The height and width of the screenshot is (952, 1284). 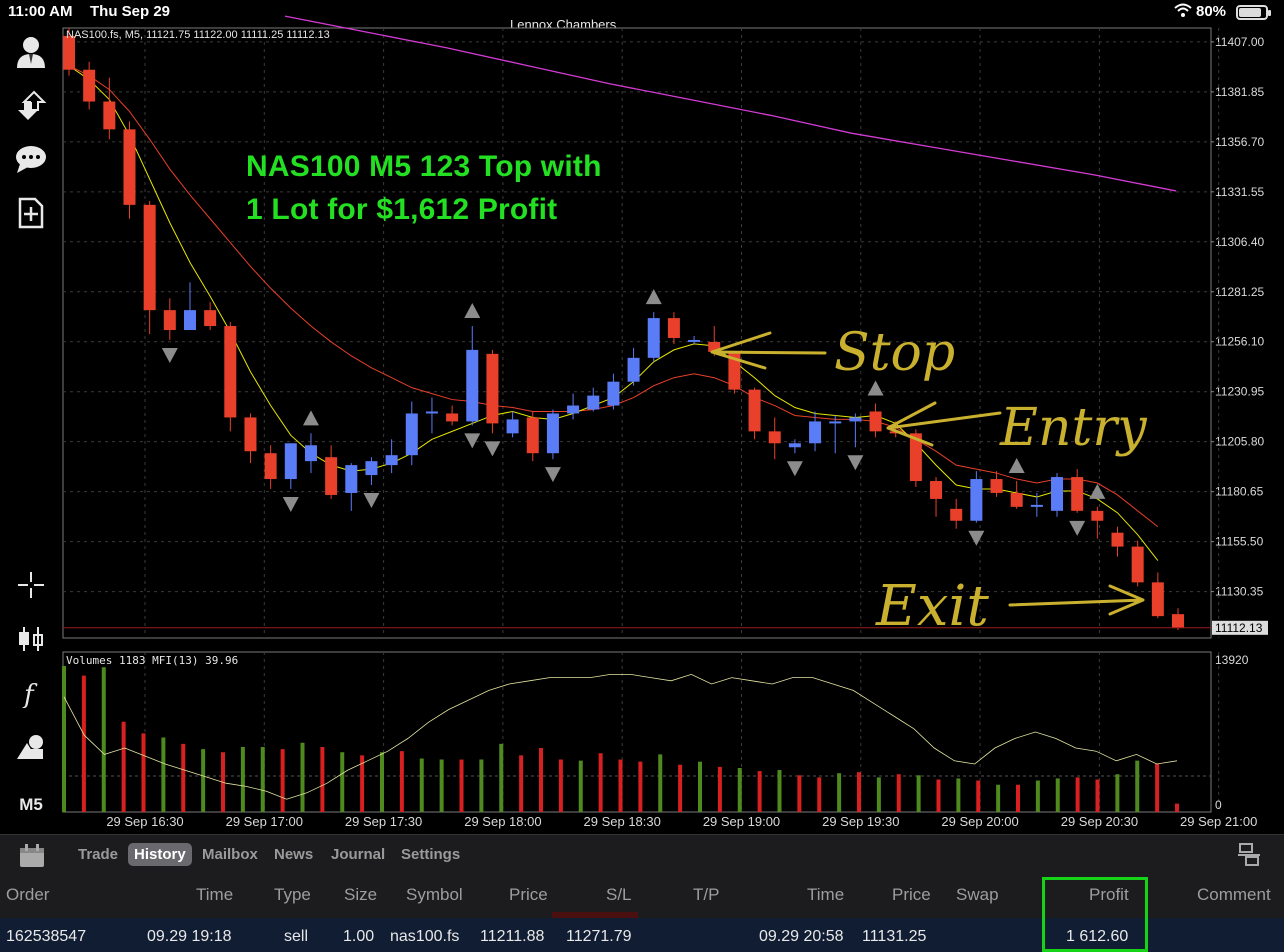 I want to click on time-tick-label: 29 Sep 19:00, so click(x=741, y=821).